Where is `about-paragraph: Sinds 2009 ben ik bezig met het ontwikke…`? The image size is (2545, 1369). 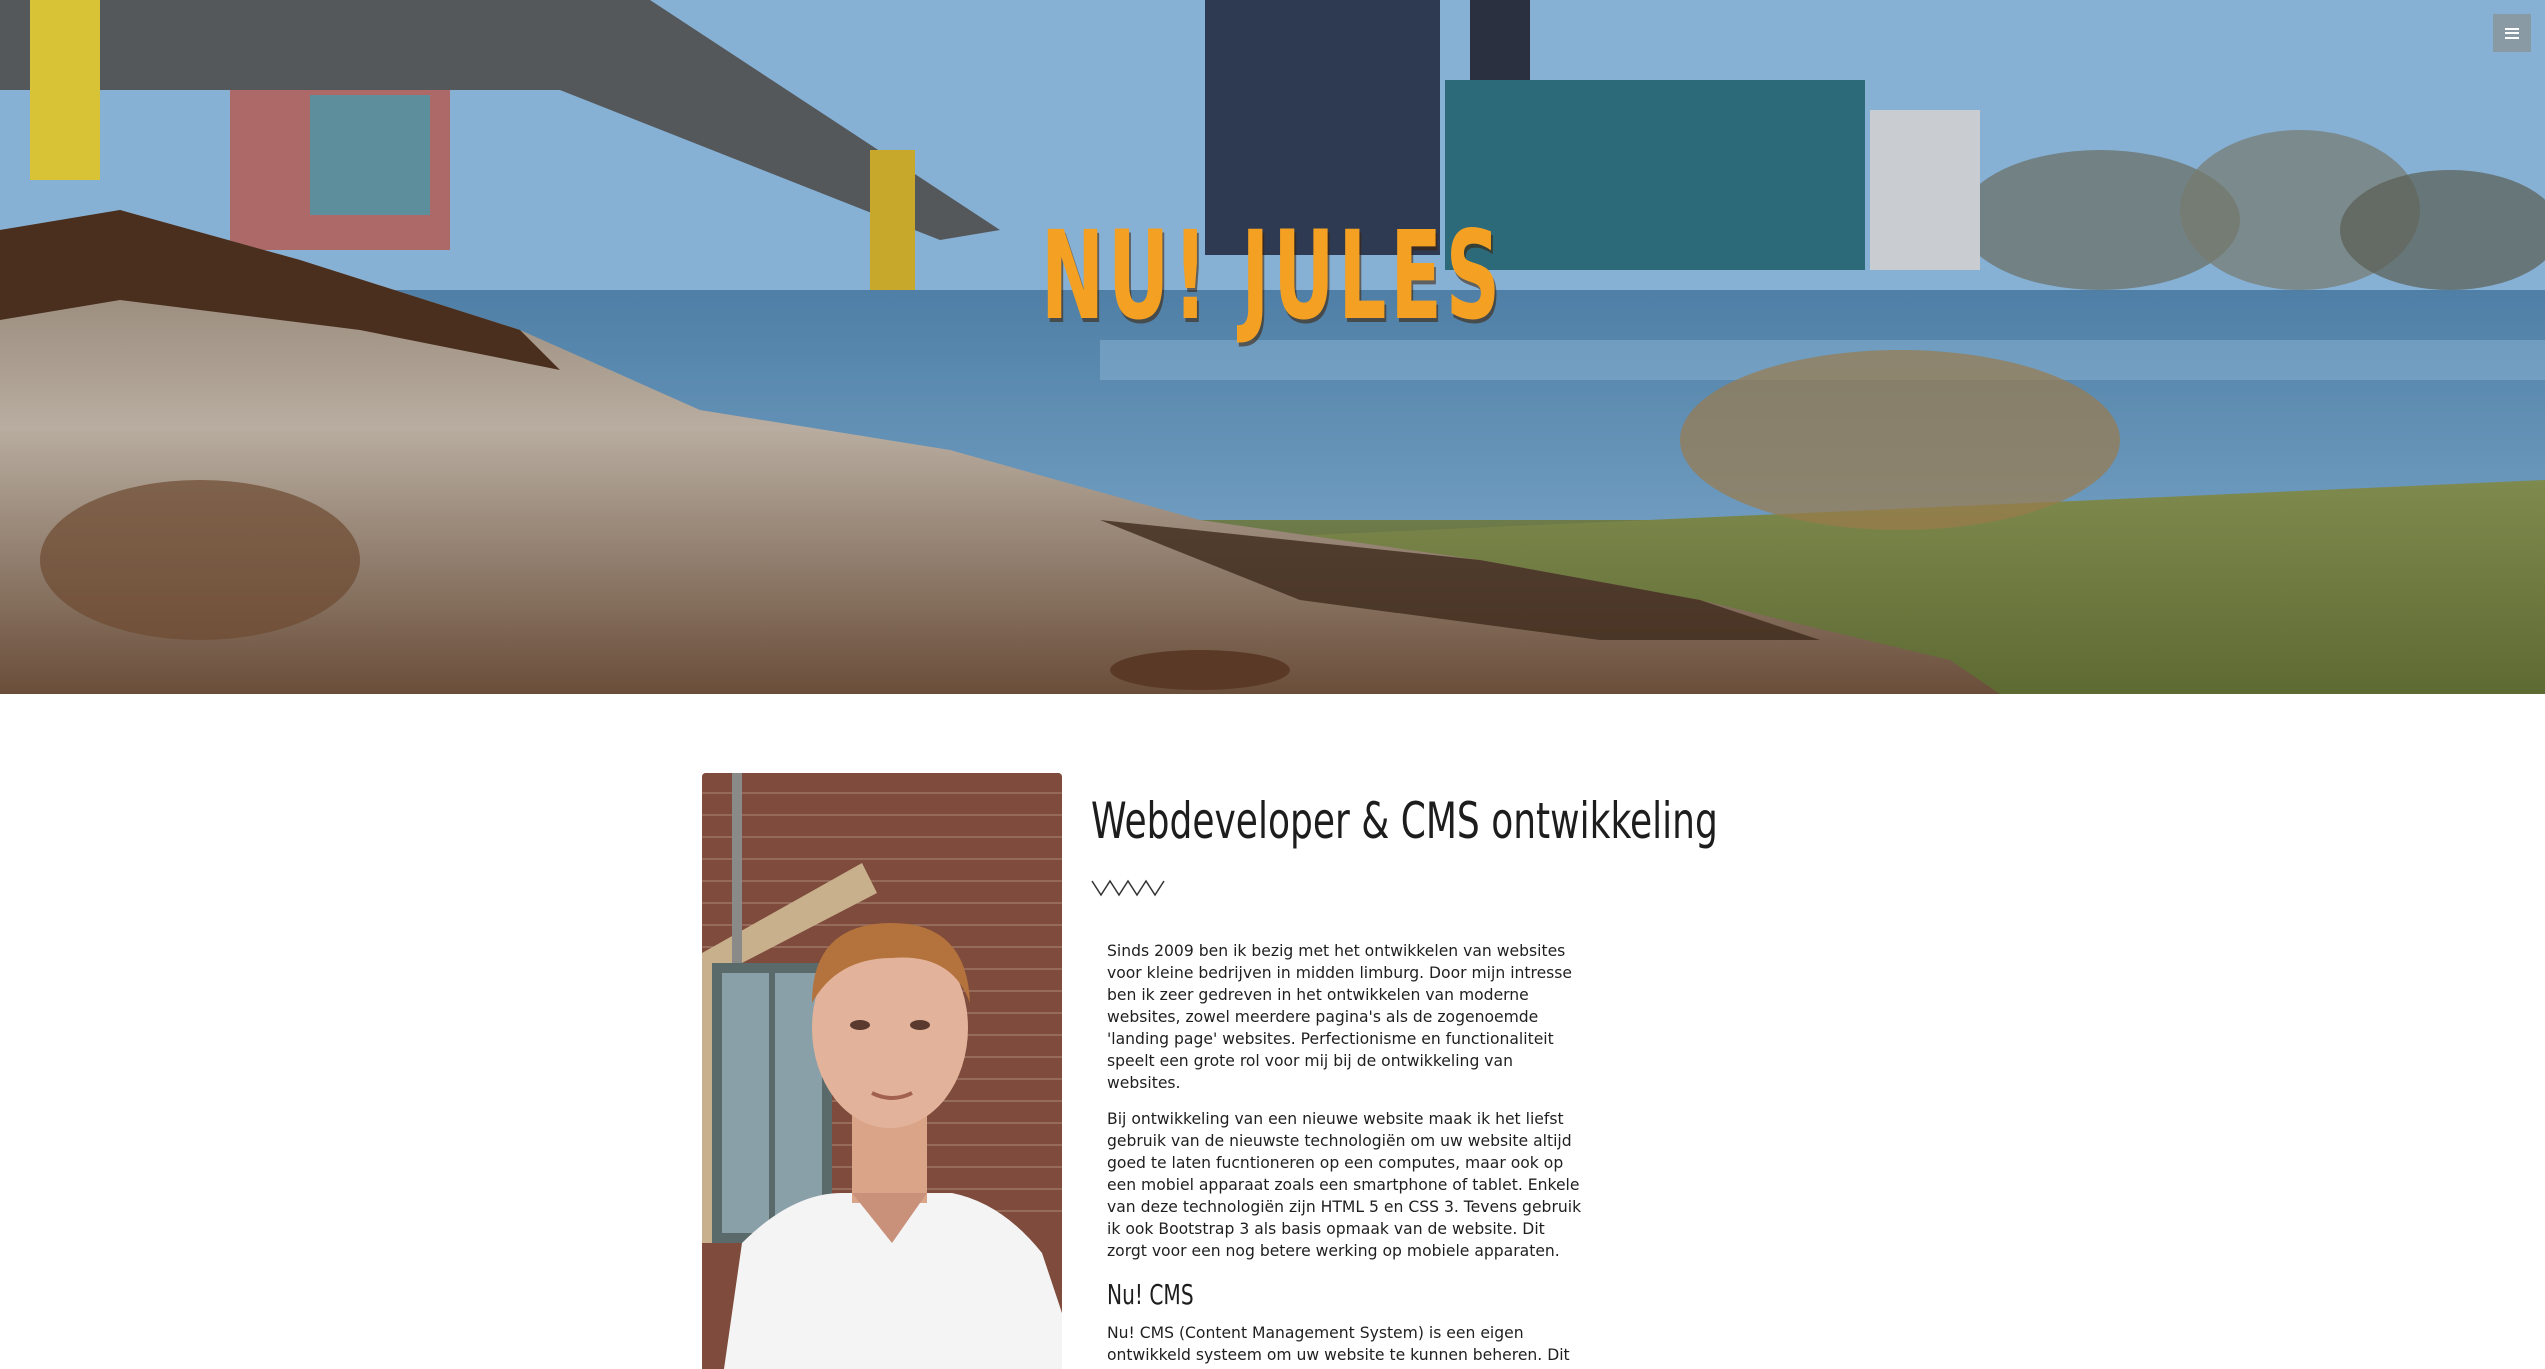 about-paragraph: Sinds 2009 ben ik bezig met het ontwikke… is located at coordinates (1340, 1017).